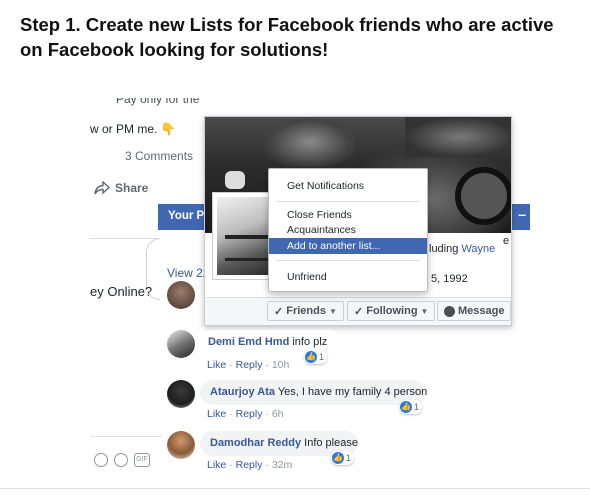  What do you see at coordinates (449, 311) in the screenshot?
I see `messenger-icon` at bounding box center [449, 311].